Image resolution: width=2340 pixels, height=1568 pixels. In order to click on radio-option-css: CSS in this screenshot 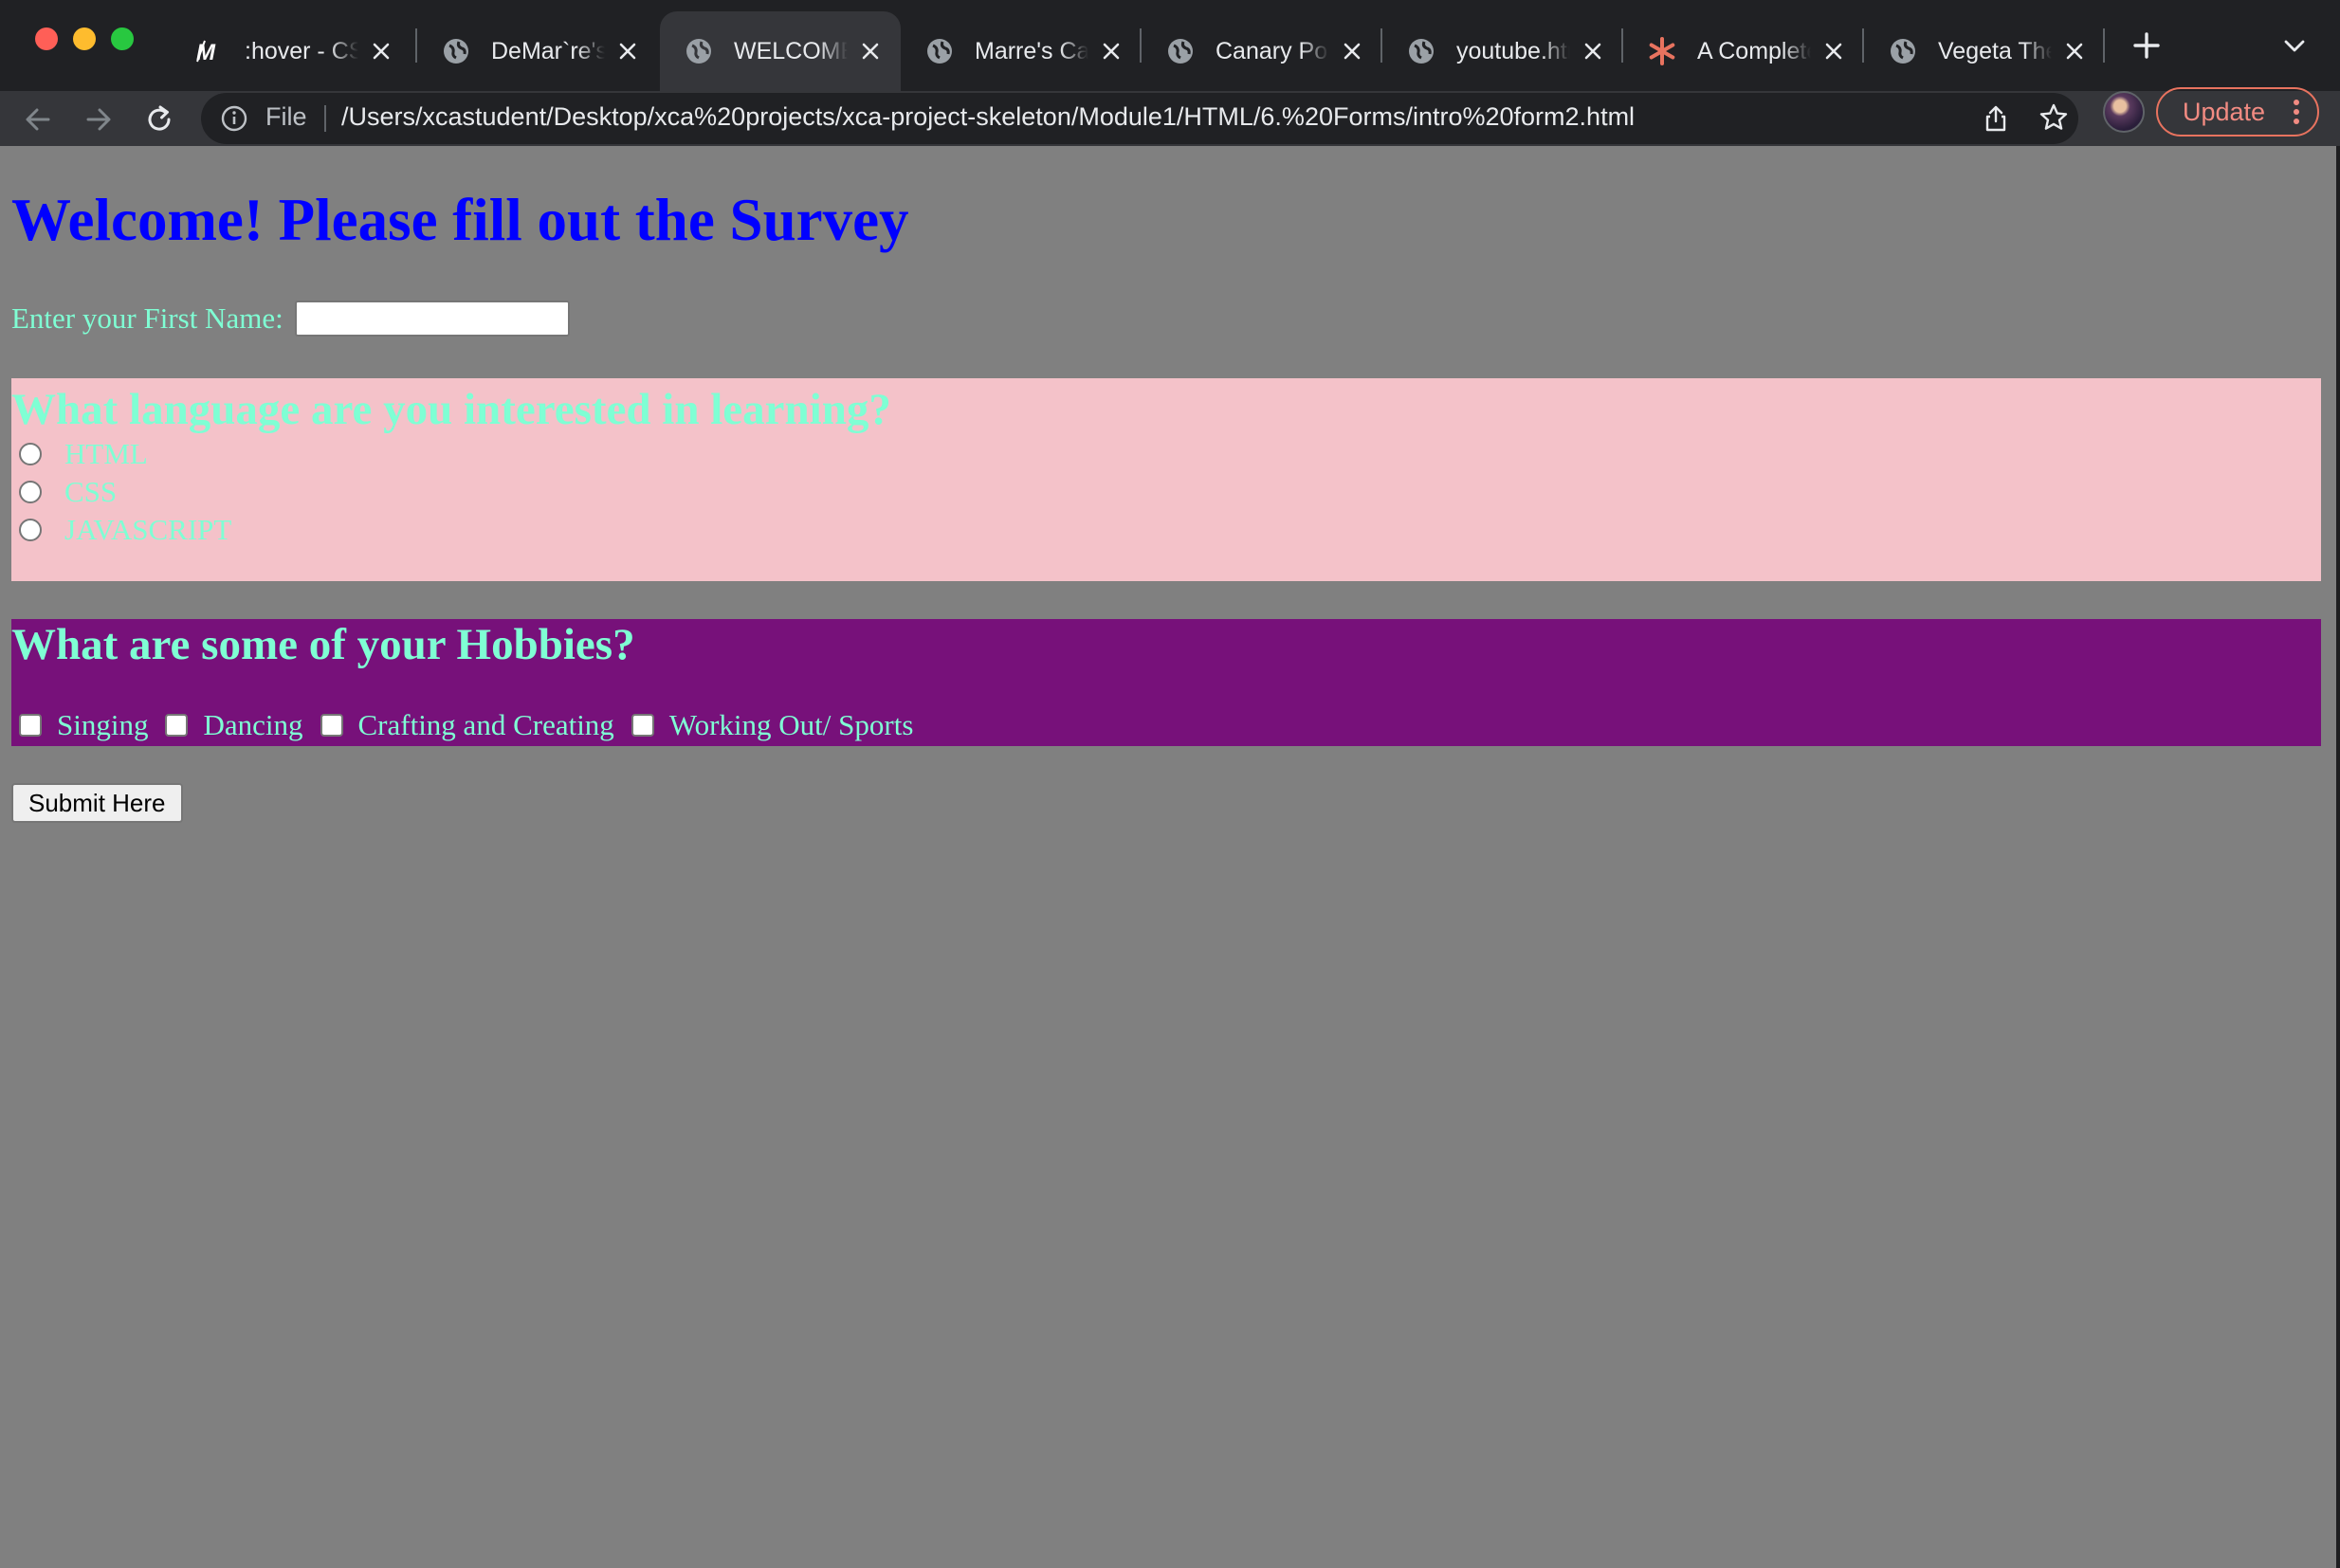, I will do `click(68, 492)`.